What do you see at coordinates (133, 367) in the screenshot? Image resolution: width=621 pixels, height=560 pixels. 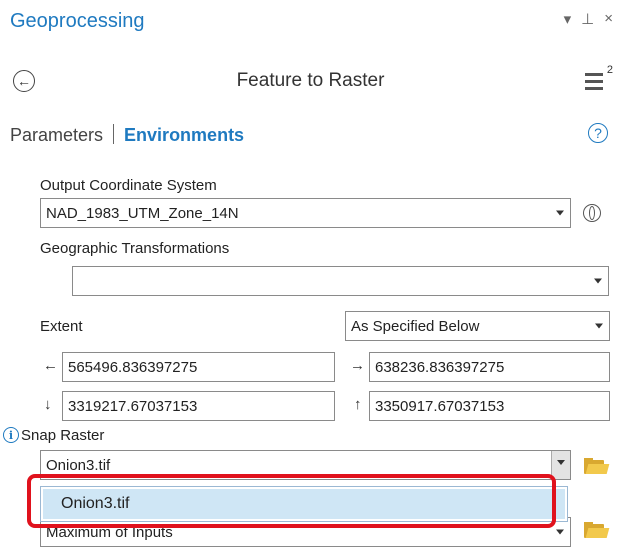 I see `extent-left-value: 565496.836397275` at bounding box center [133, 367].